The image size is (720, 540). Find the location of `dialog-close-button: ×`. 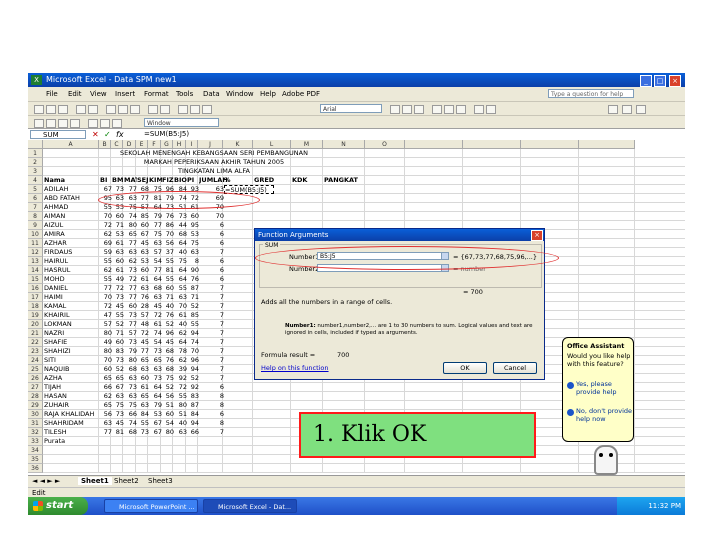

dialog-close-button: × is located at coordinates (537, 235).